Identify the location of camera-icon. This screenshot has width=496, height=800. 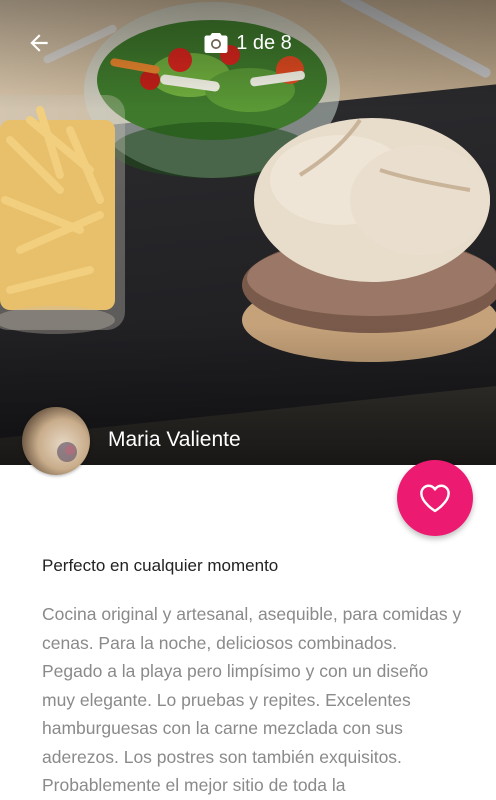
(216, 43).